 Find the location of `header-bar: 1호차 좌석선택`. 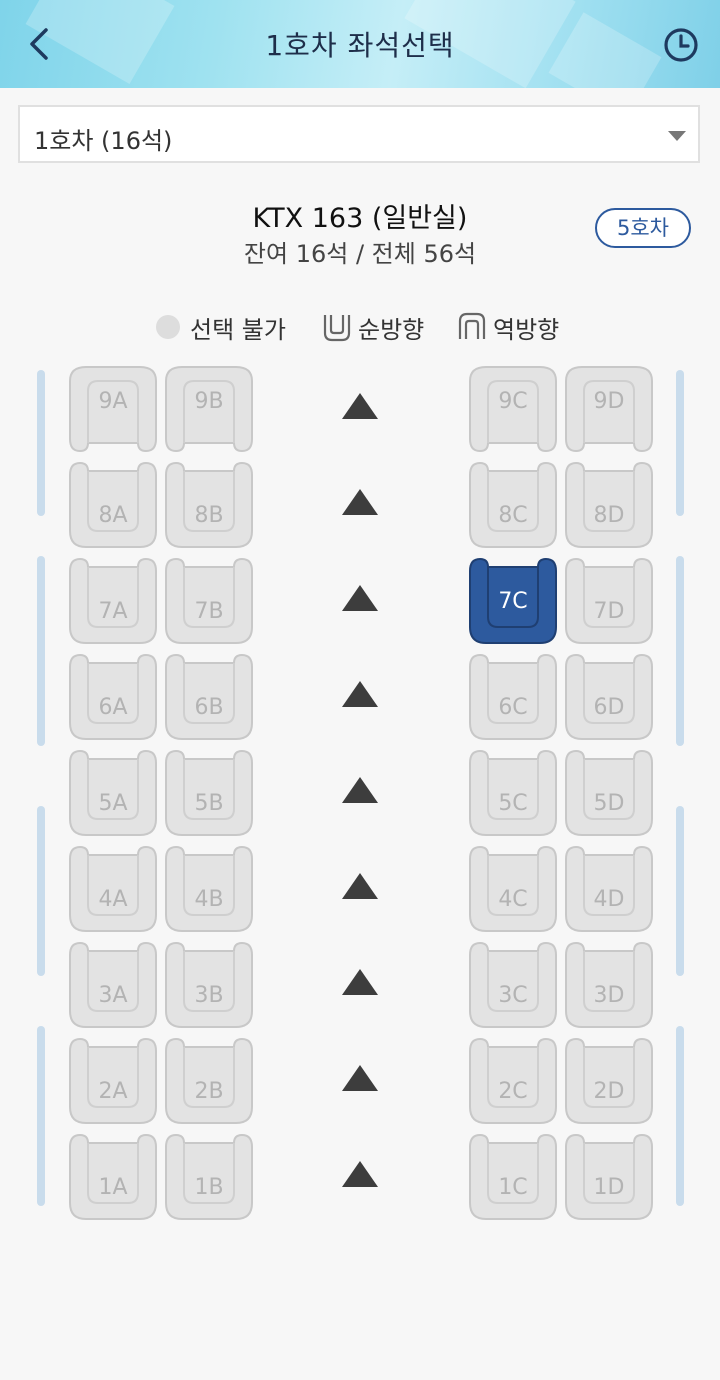

header-bar: 1호차 좌석선택 is located at coordinates (360, 44).